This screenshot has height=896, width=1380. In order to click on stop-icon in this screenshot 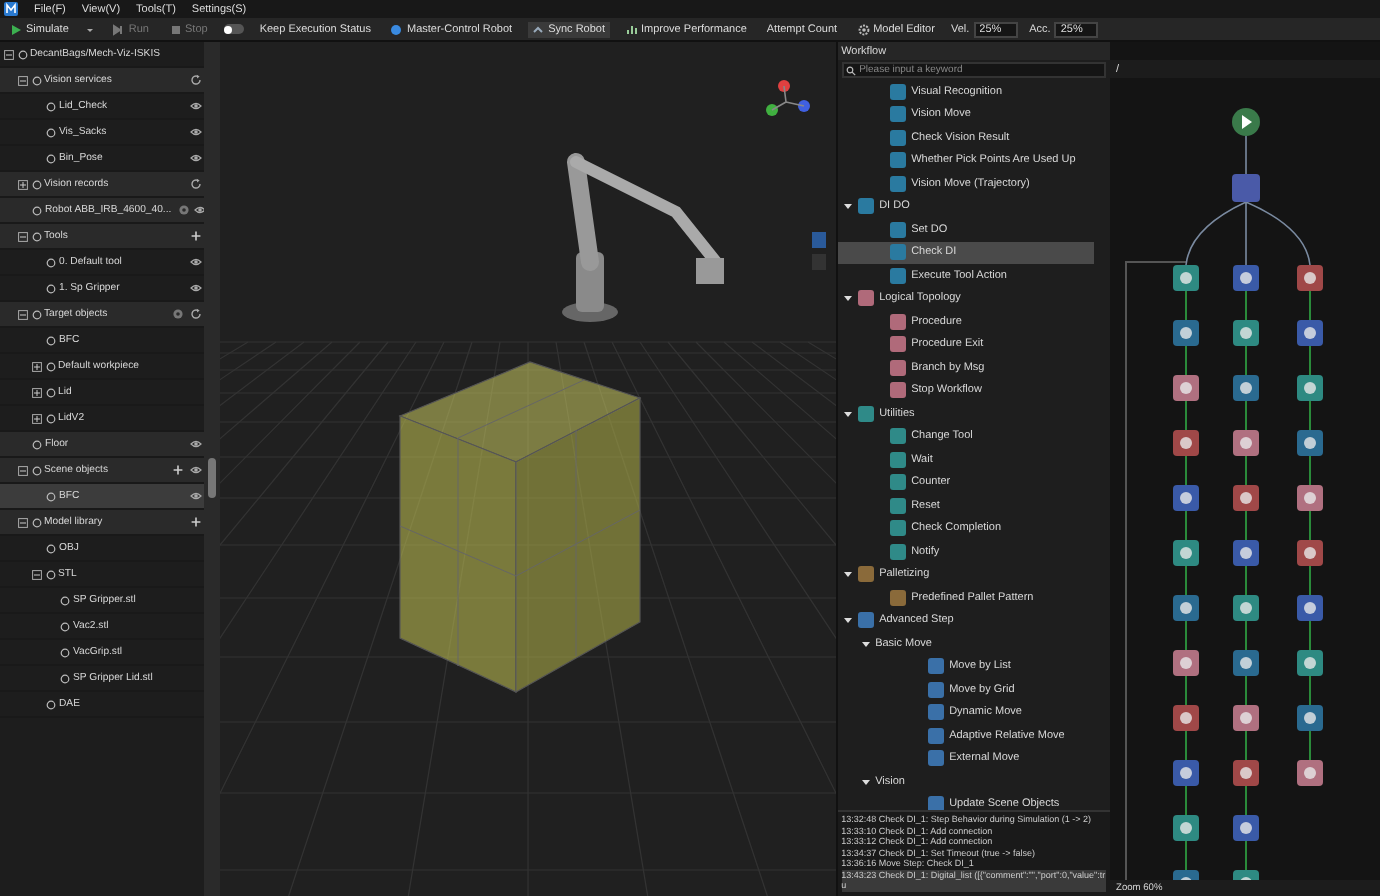, I will do `click(175, 29)`.